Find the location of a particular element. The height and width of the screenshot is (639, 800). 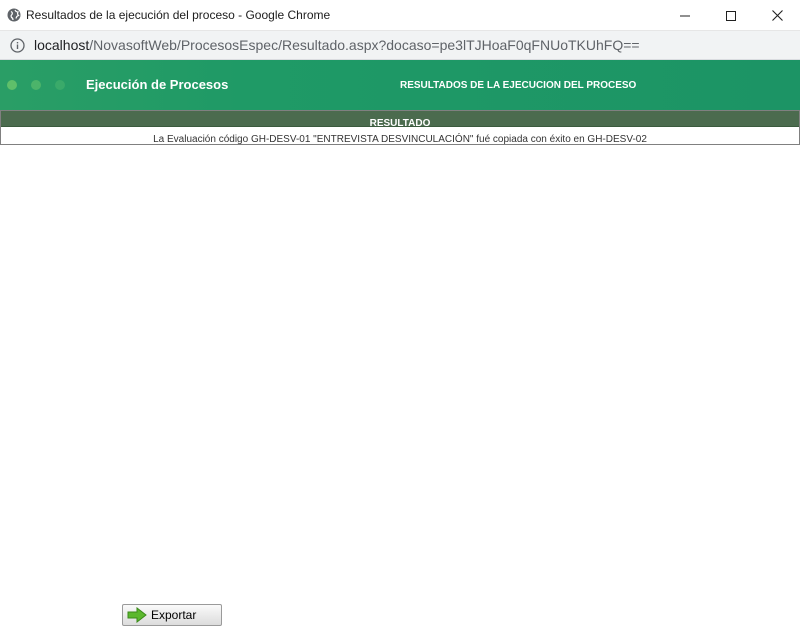

url-host: localhost is located at coordinates (62, 45).